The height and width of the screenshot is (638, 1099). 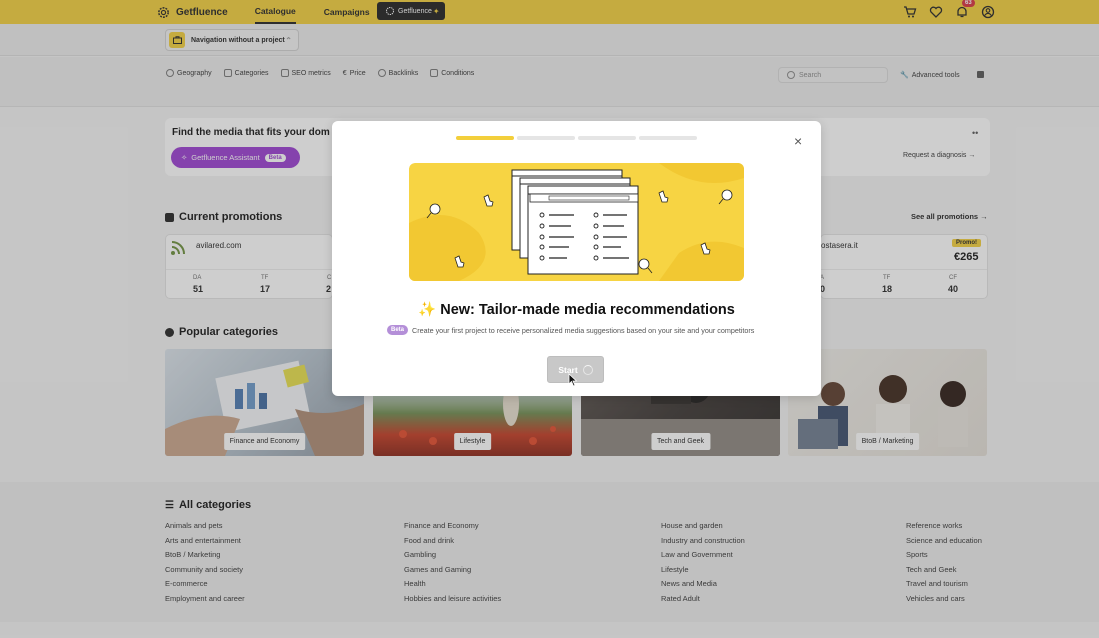 What do you see at coordinates (398, 330) in the screenshot?
I see `beta-badge: Beta` at bounding box center [398, 330].